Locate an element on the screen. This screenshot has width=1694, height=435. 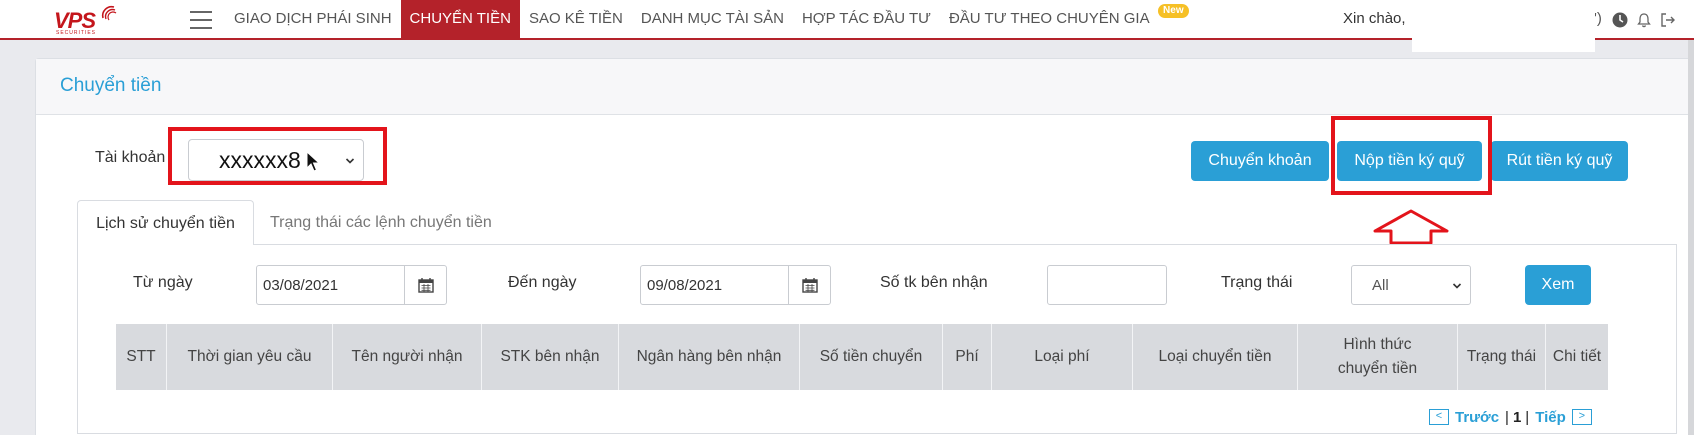
view-button: Xem is located at coordinates (1558, 285).